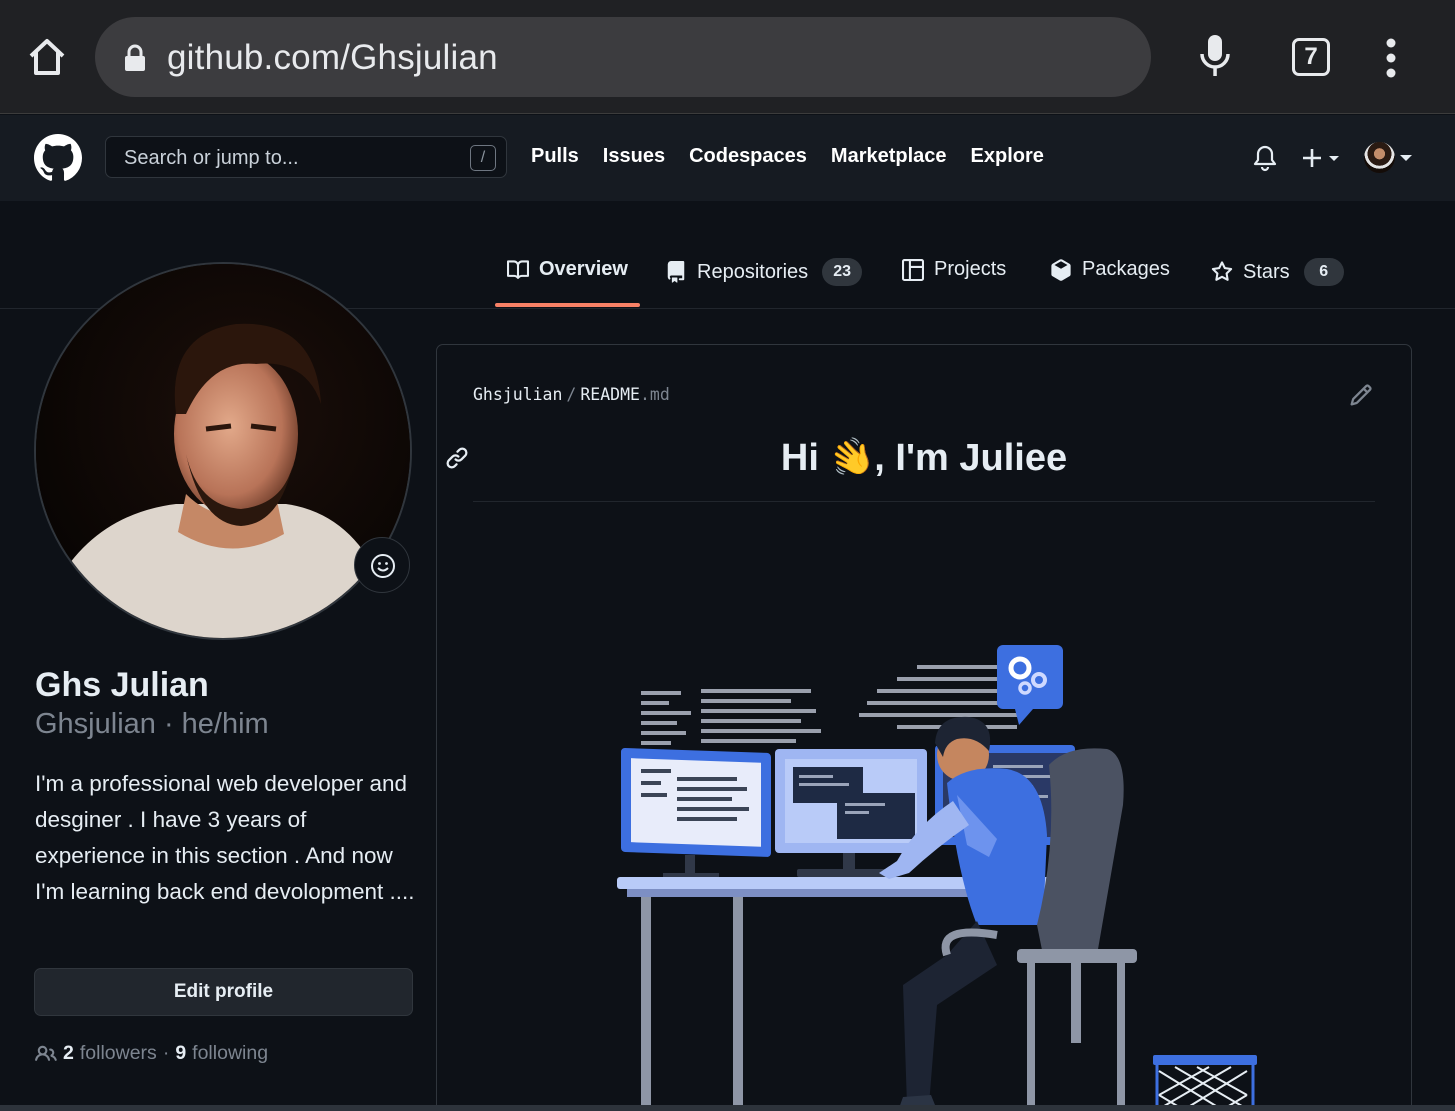 The height and width of the screenshot is (1111, 1455). I want to click on nav-explore: Explore, so click(1007, 156).